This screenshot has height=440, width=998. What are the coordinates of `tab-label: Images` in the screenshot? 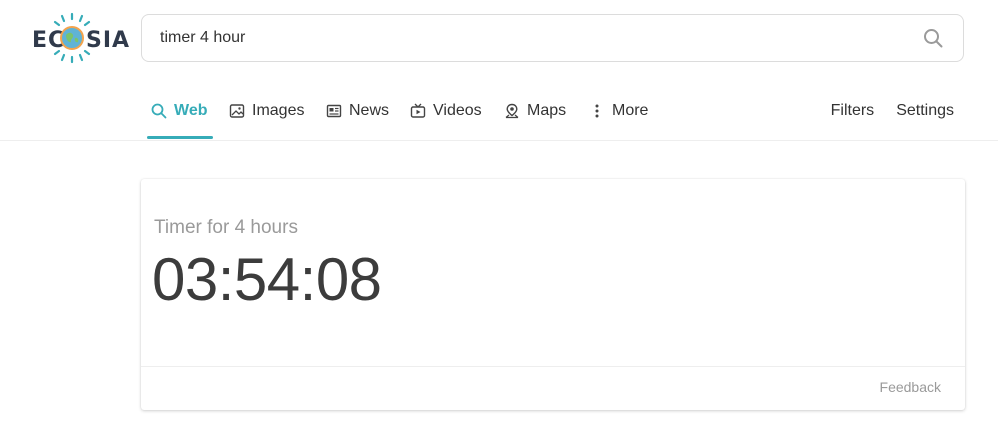 It's located at (278, 110).